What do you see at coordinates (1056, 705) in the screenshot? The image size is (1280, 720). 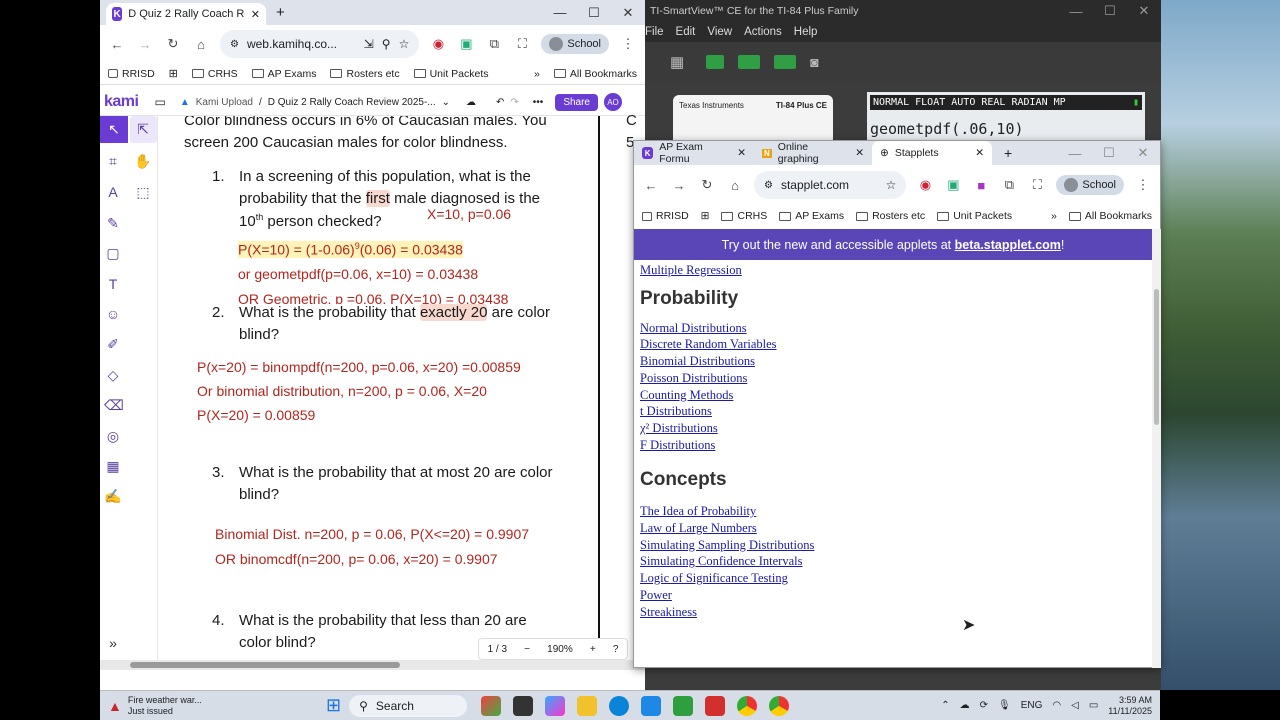 I see `wifi-icon: ◠` at bounding box center [1056, 705].